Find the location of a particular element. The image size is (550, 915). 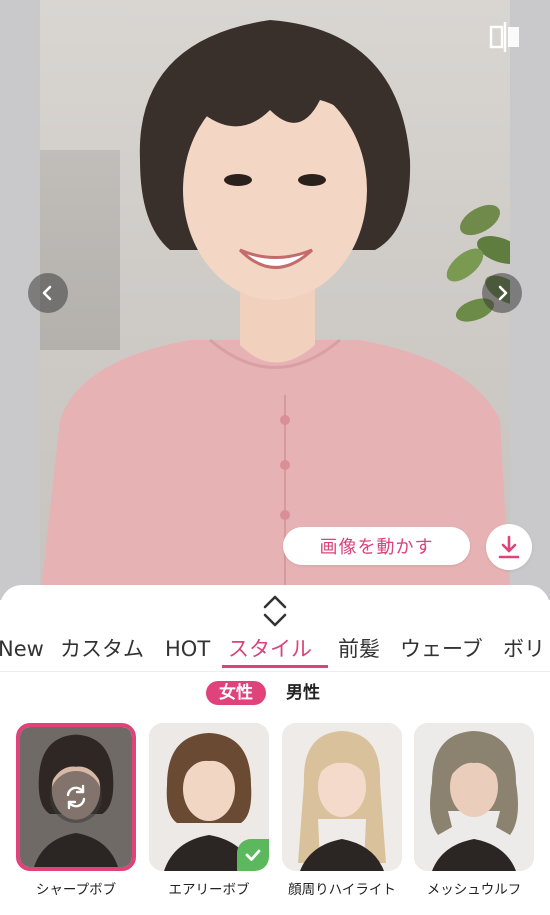

tab-bangs: 前髪 is located at coordinates (359, 650).